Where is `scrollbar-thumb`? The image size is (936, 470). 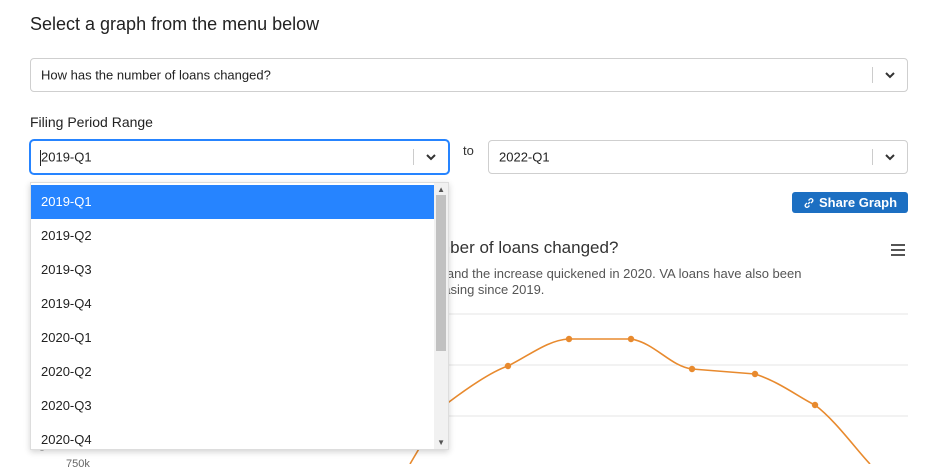
scrollbar-thumb is located at coordinates (441, 273).